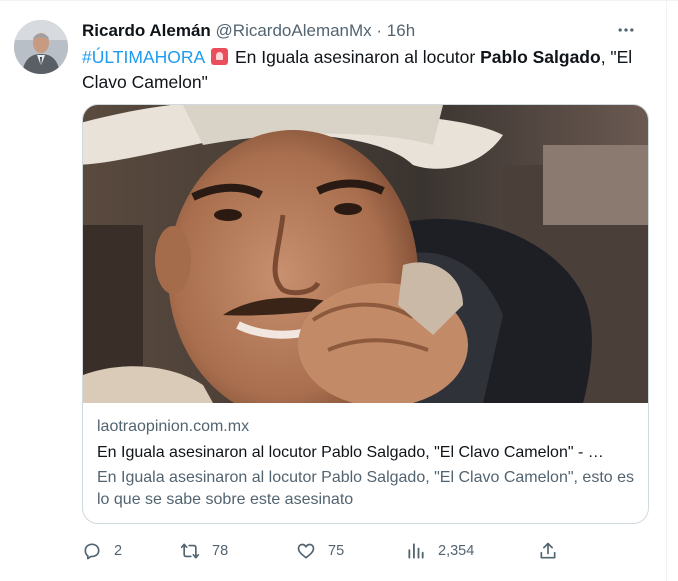 This screenshot has width=678, height=581. What do you see at coordinates (456, 551) in the screenshot?
I see `views-count: 2,354` at bounding box center [456, 551].